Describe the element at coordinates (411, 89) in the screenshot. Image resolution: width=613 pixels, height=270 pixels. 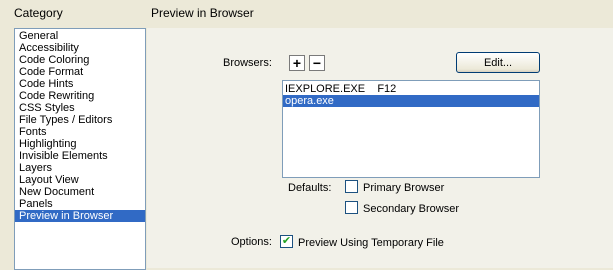
I see `browser-list-item: IEXPLORE.EXE F12` at that location.